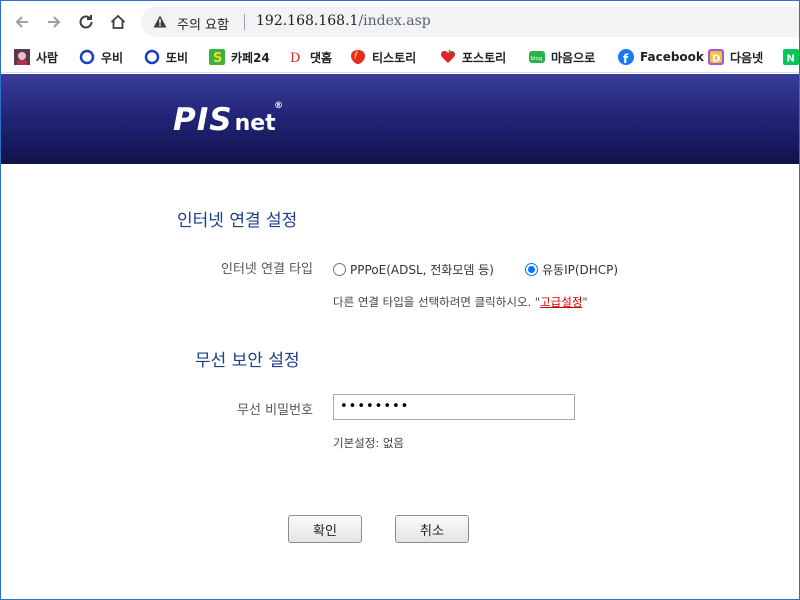 The height and width of the screenshot is (600, 800). Describe the element at coordinates (247, 361) in the screenshot. I see `wireless-section-title: 무선 보안 설정` at that location.